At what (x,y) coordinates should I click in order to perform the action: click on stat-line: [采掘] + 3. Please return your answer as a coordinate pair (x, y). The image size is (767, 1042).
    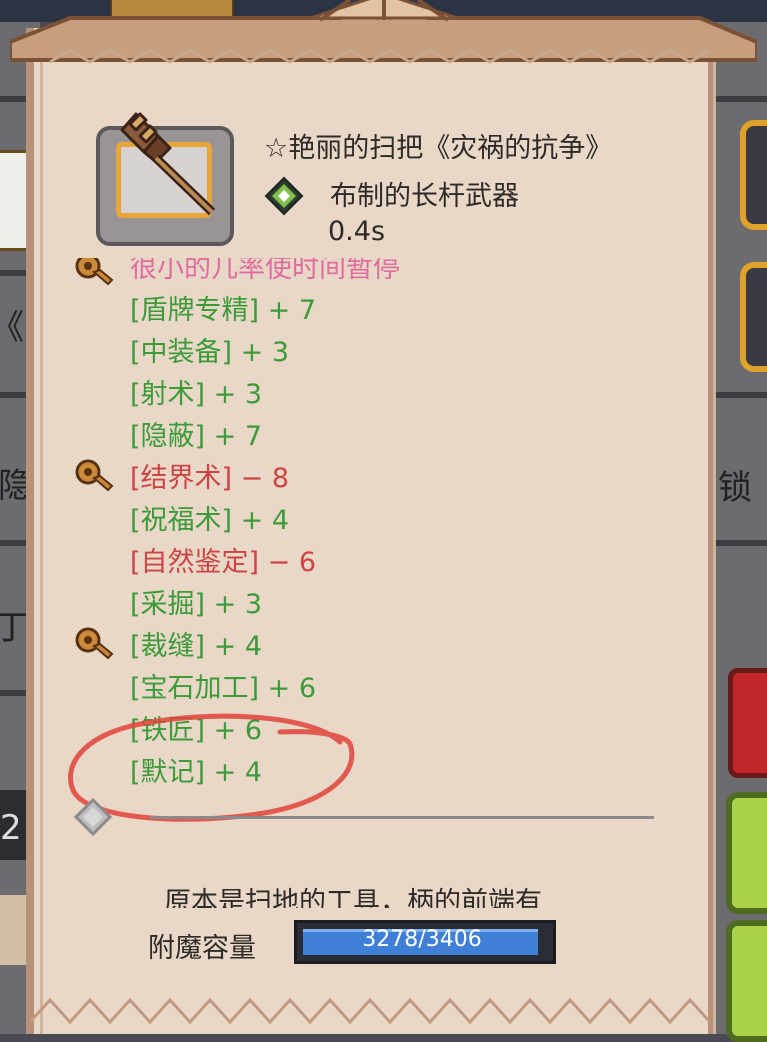
    Looking at the image, I should click on (196, 604).